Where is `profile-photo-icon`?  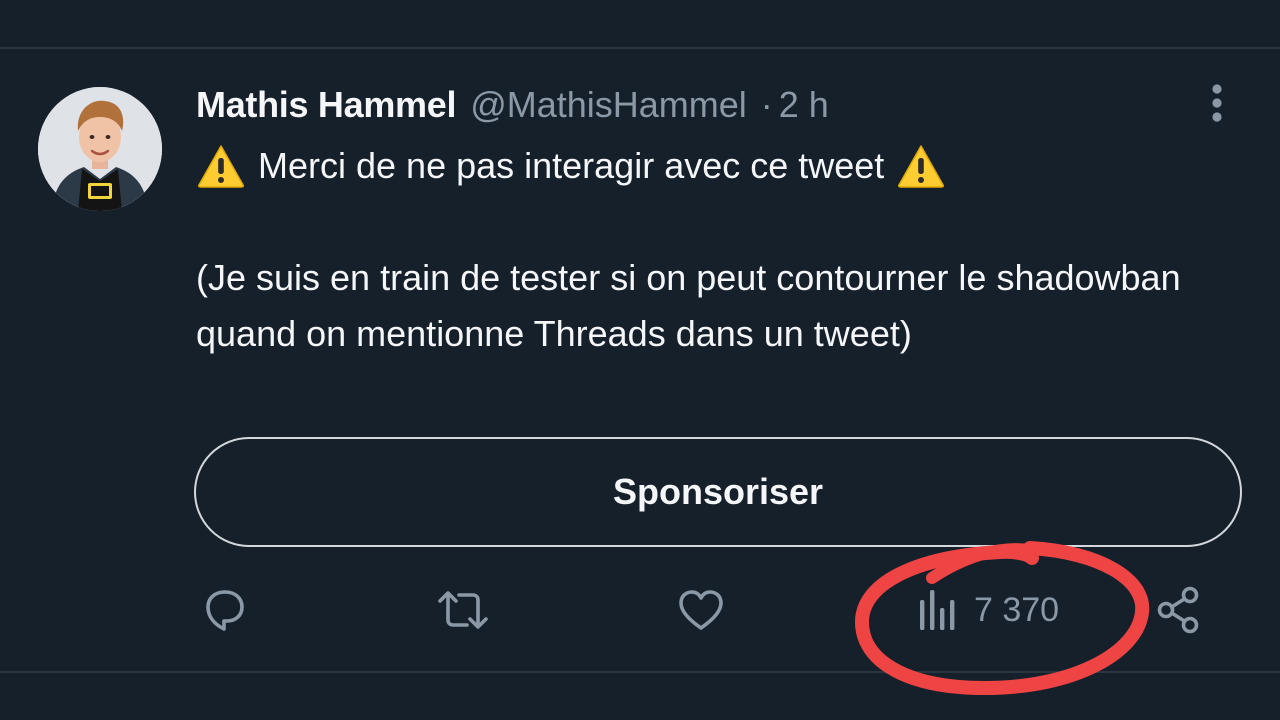
profile-photo-icon is located at coordinates (100, 149).